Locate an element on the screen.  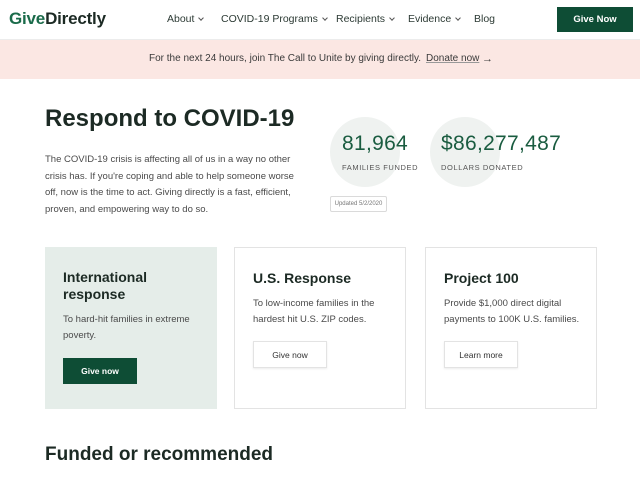
card-title: Project 100 is located at coordinates (481, 278).